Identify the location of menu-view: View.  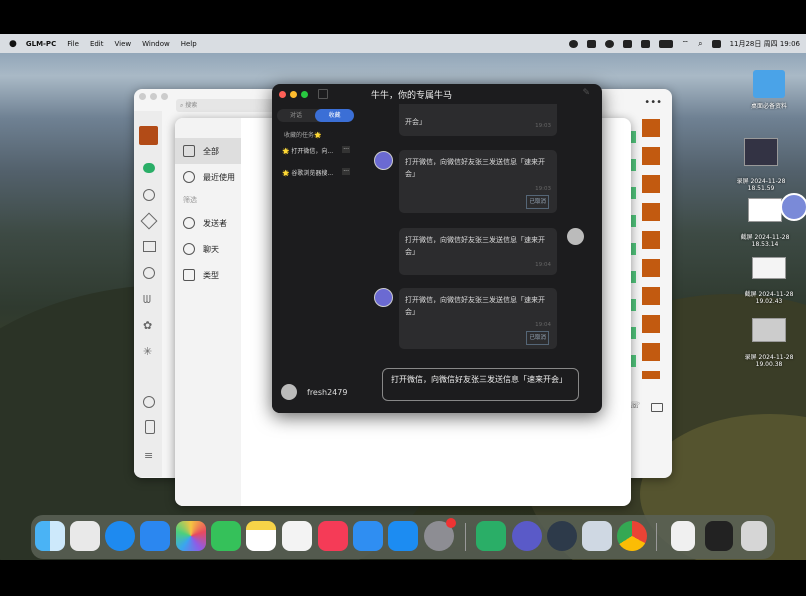
(123, 44).